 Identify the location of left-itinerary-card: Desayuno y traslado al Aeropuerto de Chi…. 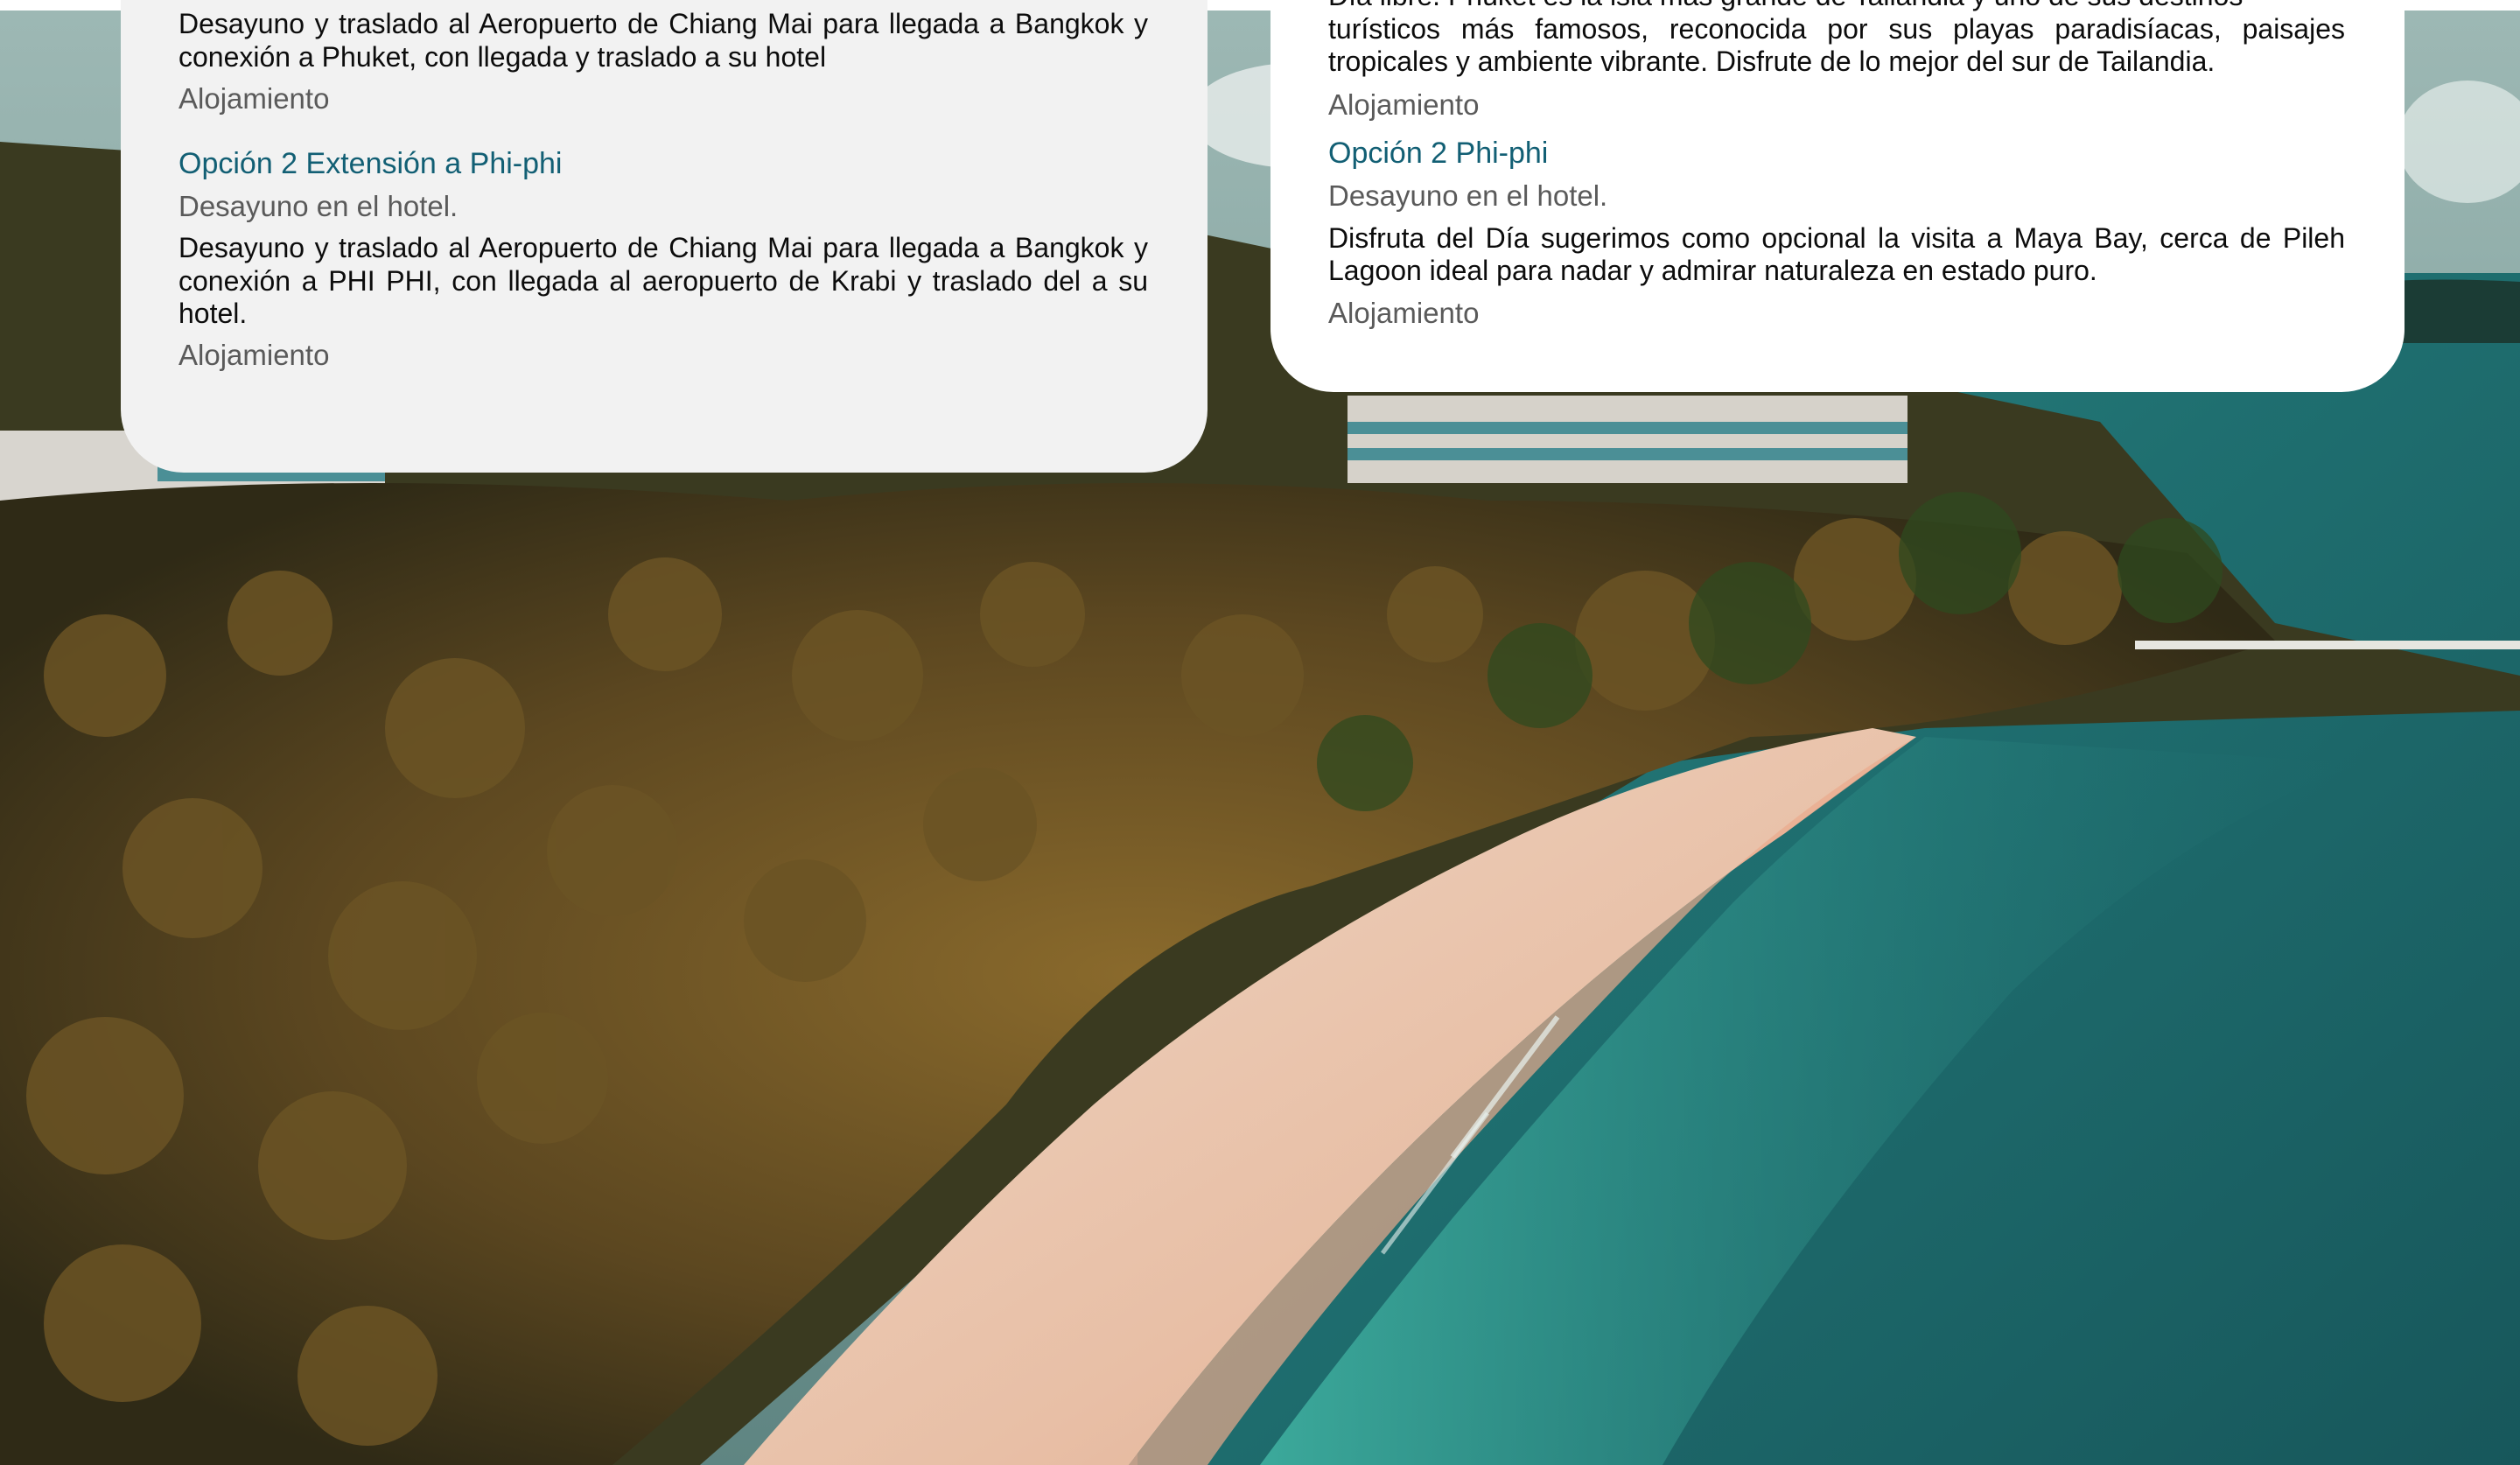
(664, 236).